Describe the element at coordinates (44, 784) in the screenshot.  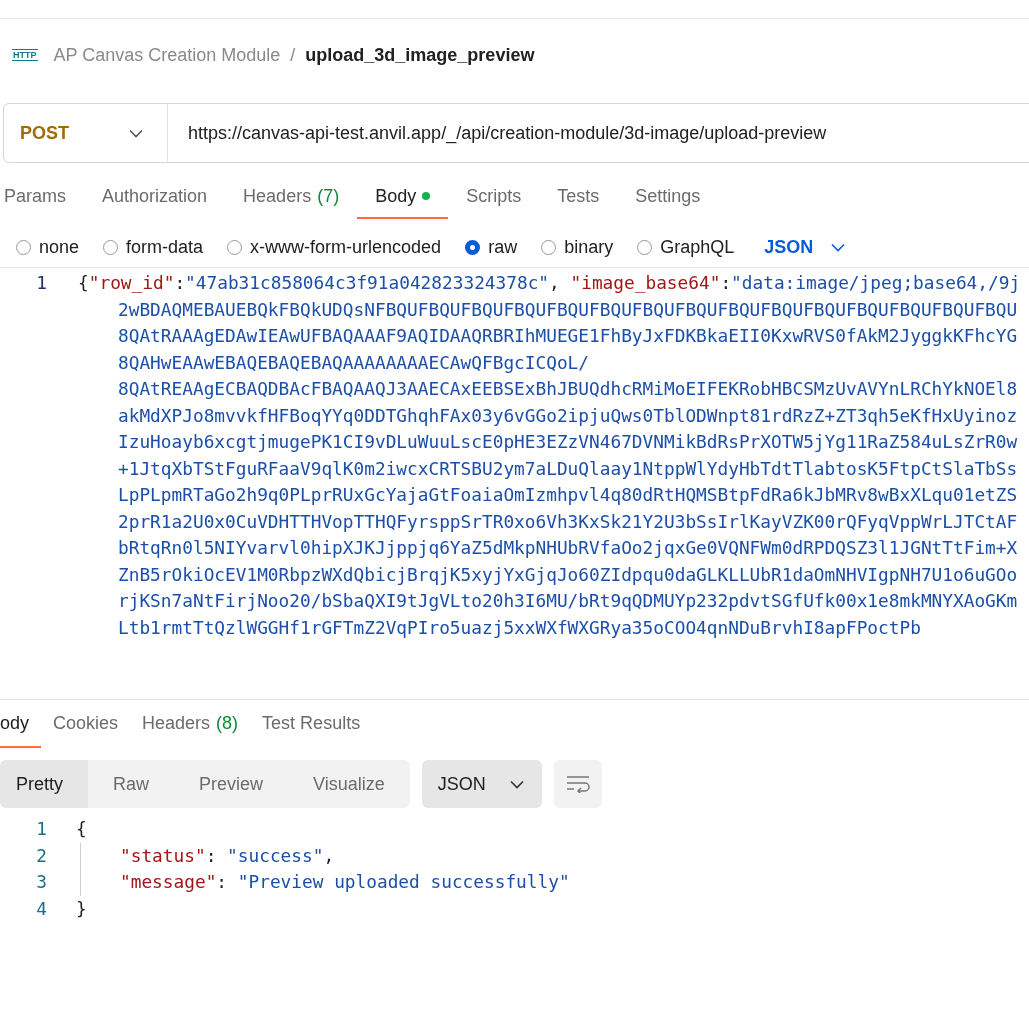
I see `view-mode-tab: Pretty` at that location.